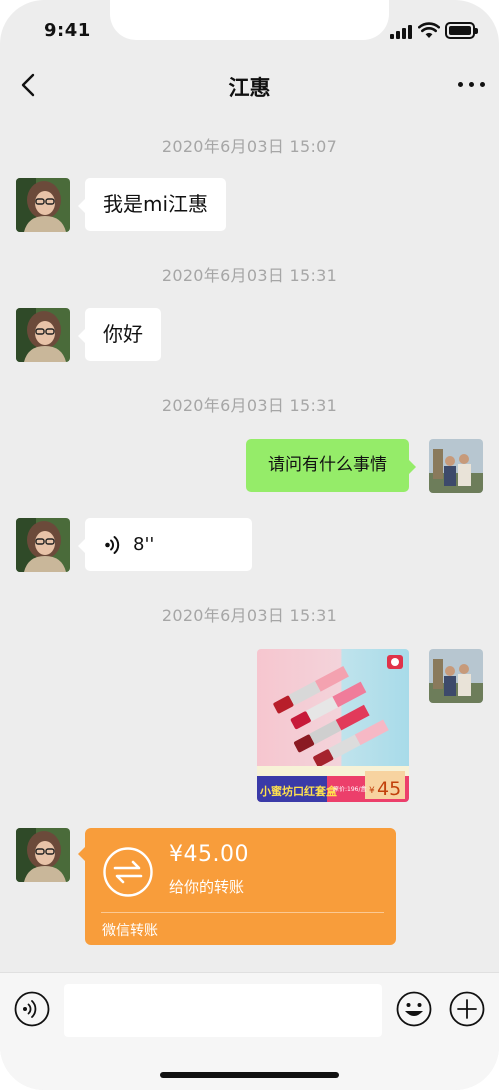  What do you see at coordinates (298, 791) in the screenshot?
I see `product-title: 小蜜坊口红套盒` at bounding box center [298, 791].